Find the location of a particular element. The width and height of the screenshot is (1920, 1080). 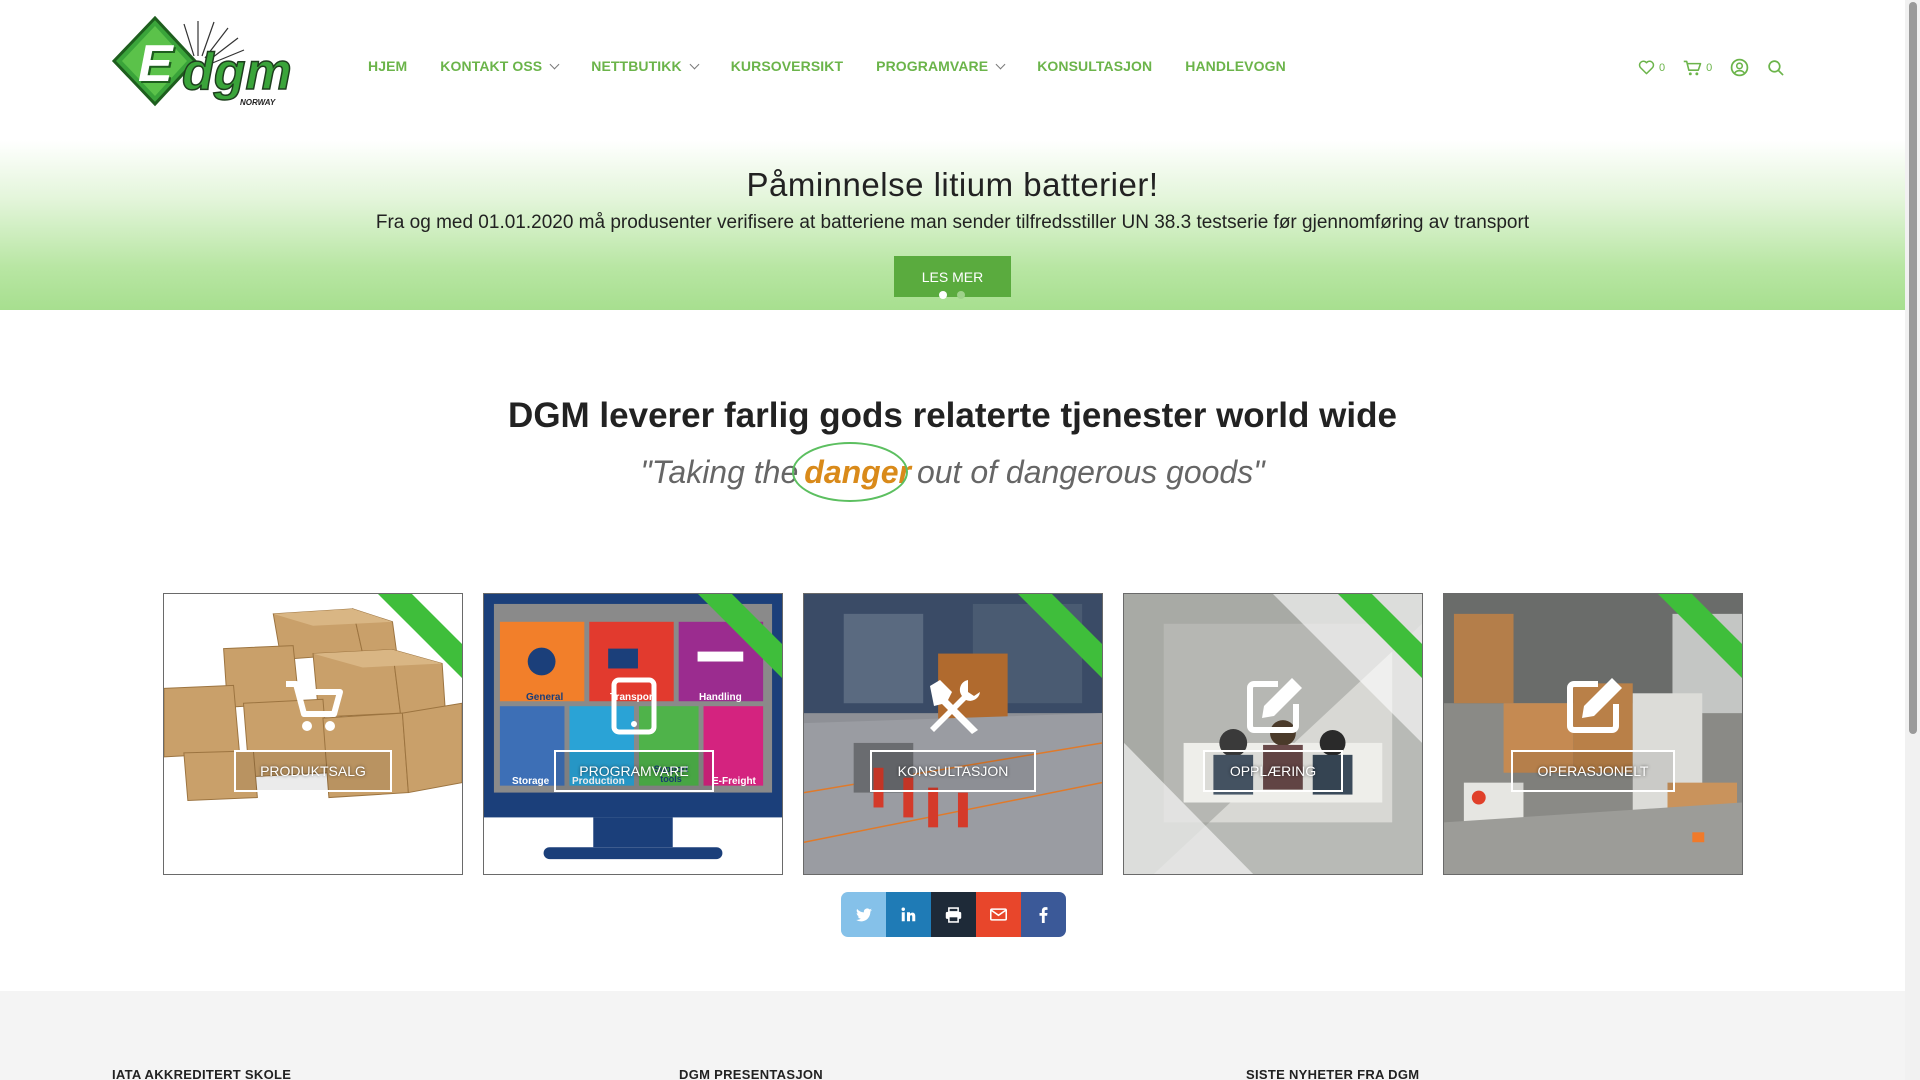

email-icon is located at coordinates (998, 914).